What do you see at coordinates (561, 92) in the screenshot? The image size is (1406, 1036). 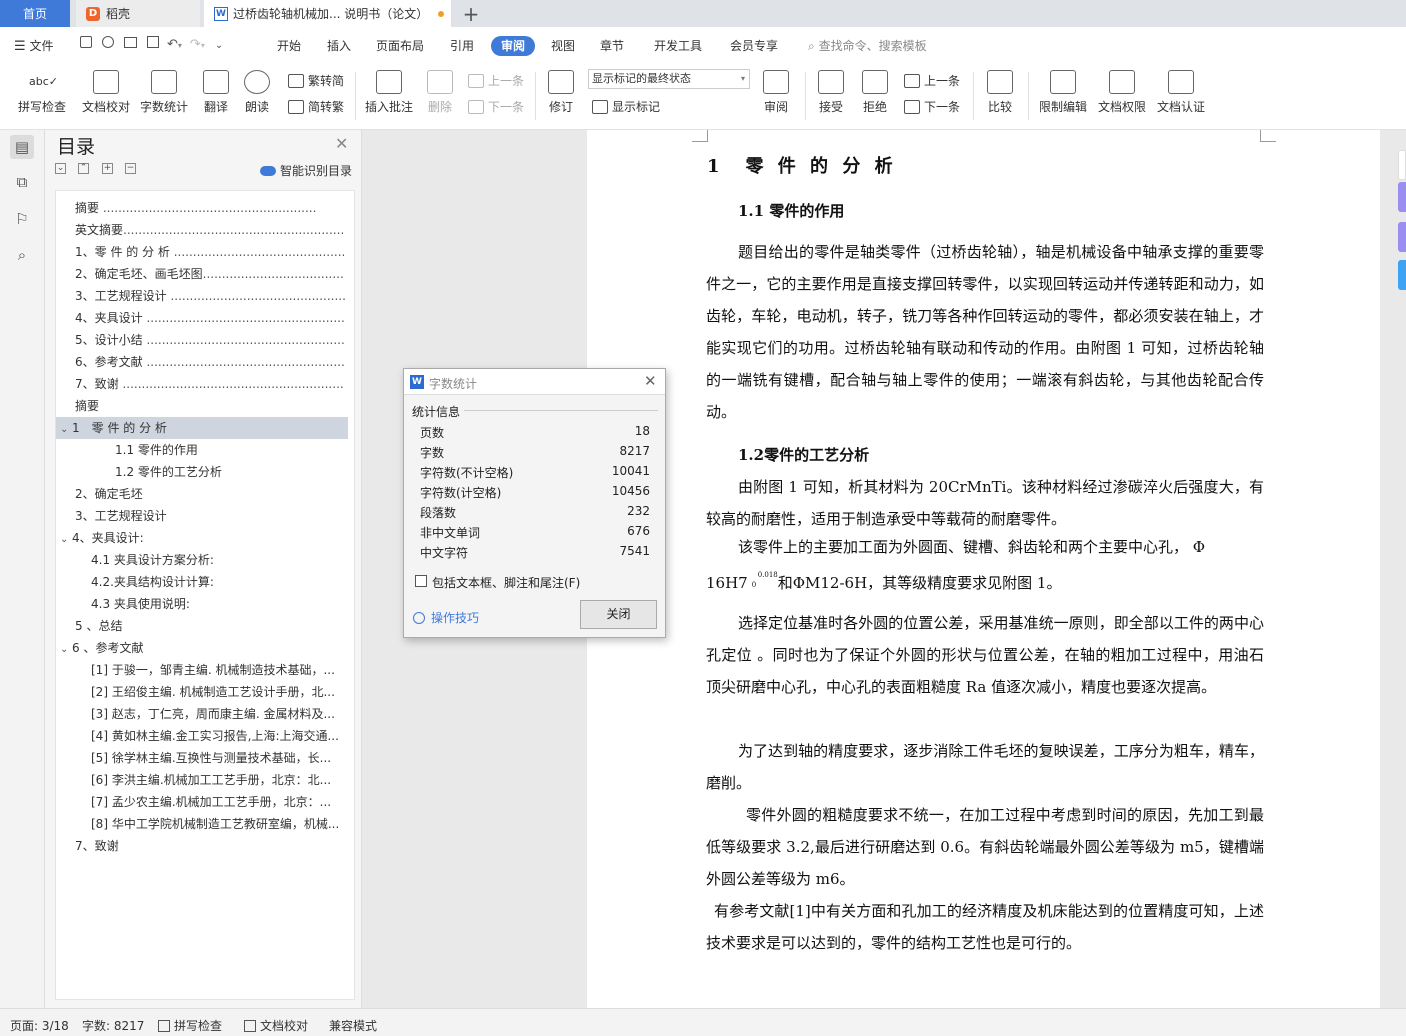 I see `revise-button: 修订` at bounding box center [561, 92].